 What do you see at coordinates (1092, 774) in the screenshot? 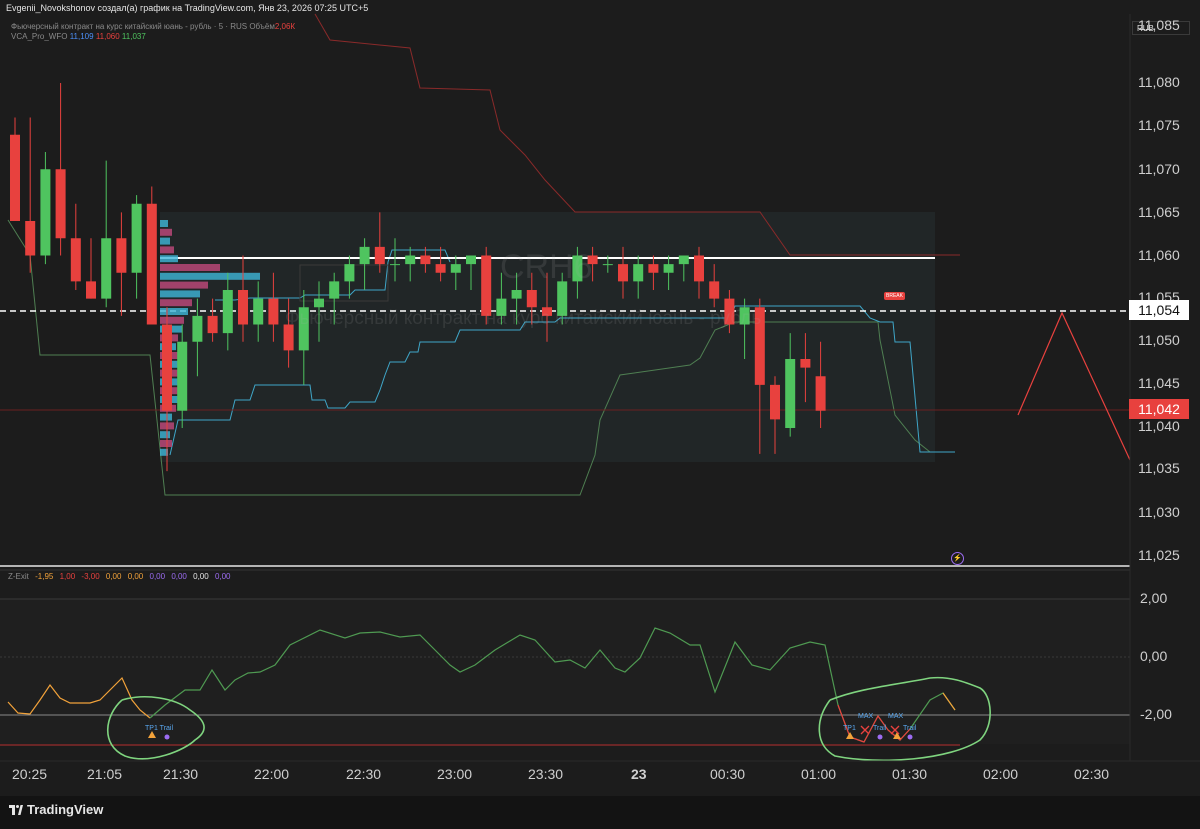
I see `time-tick: 02:30` at bounding box center [1092, 774].